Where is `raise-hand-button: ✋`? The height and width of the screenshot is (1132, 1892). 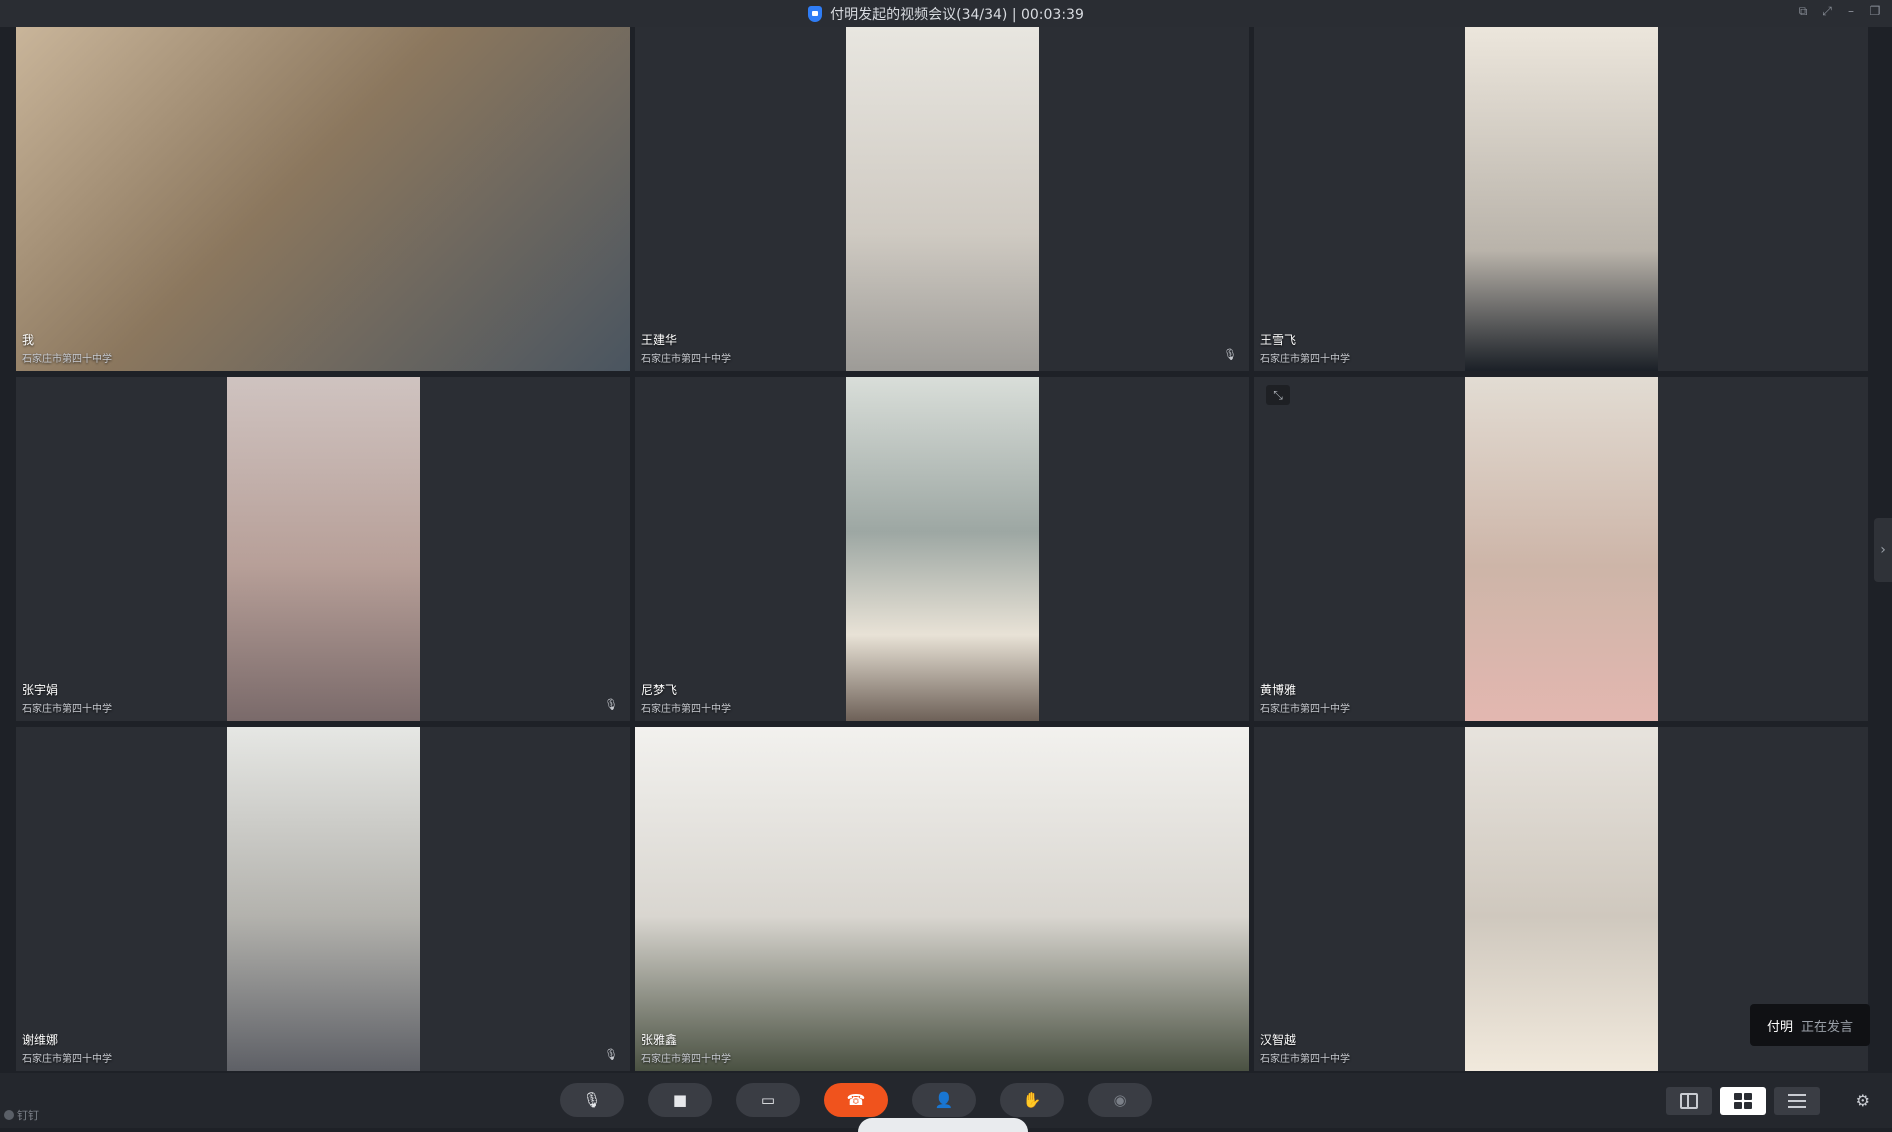
raise-hand-button: ✋ is located at coordinates (1032, 1100).